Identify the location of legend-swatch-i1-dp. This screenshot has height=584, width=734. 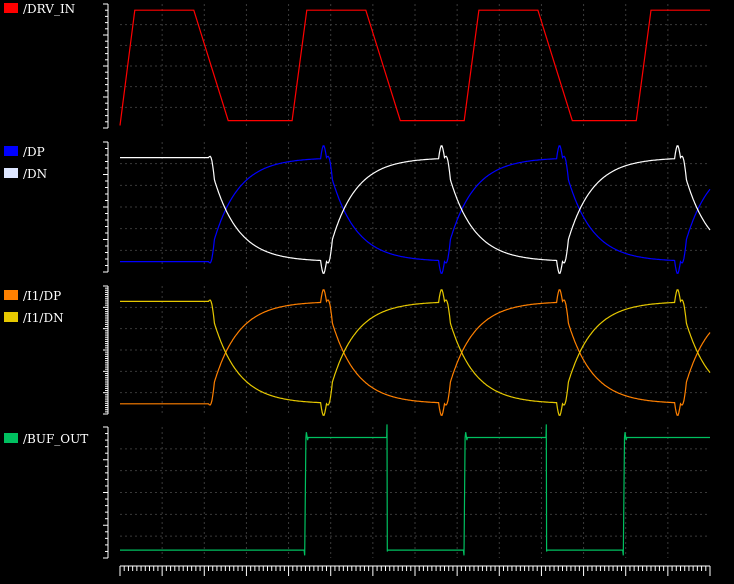
(11, 295).